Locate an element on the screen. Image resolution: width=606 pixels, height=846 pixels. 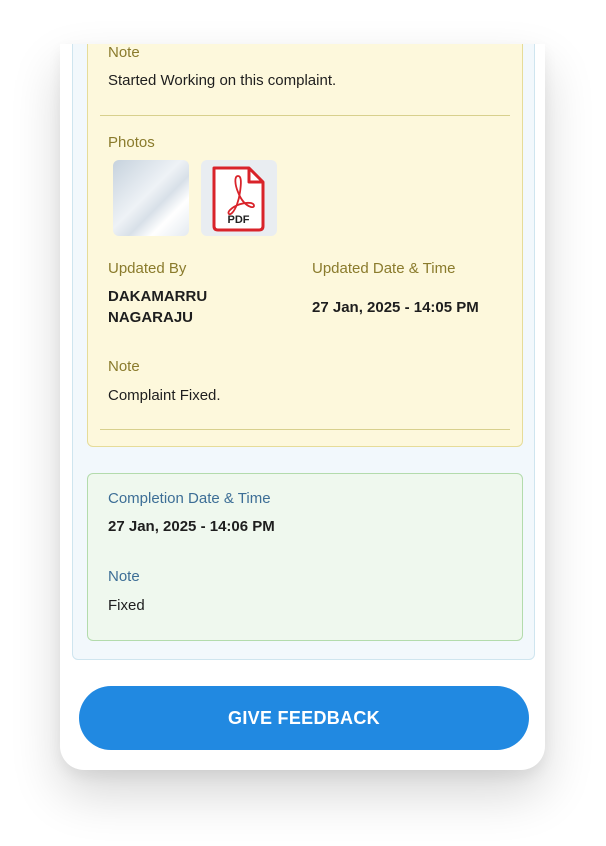
completion-datetime-value: 27 Jan, 2025 - 14:06 PM is located at coordinates (191, 526).